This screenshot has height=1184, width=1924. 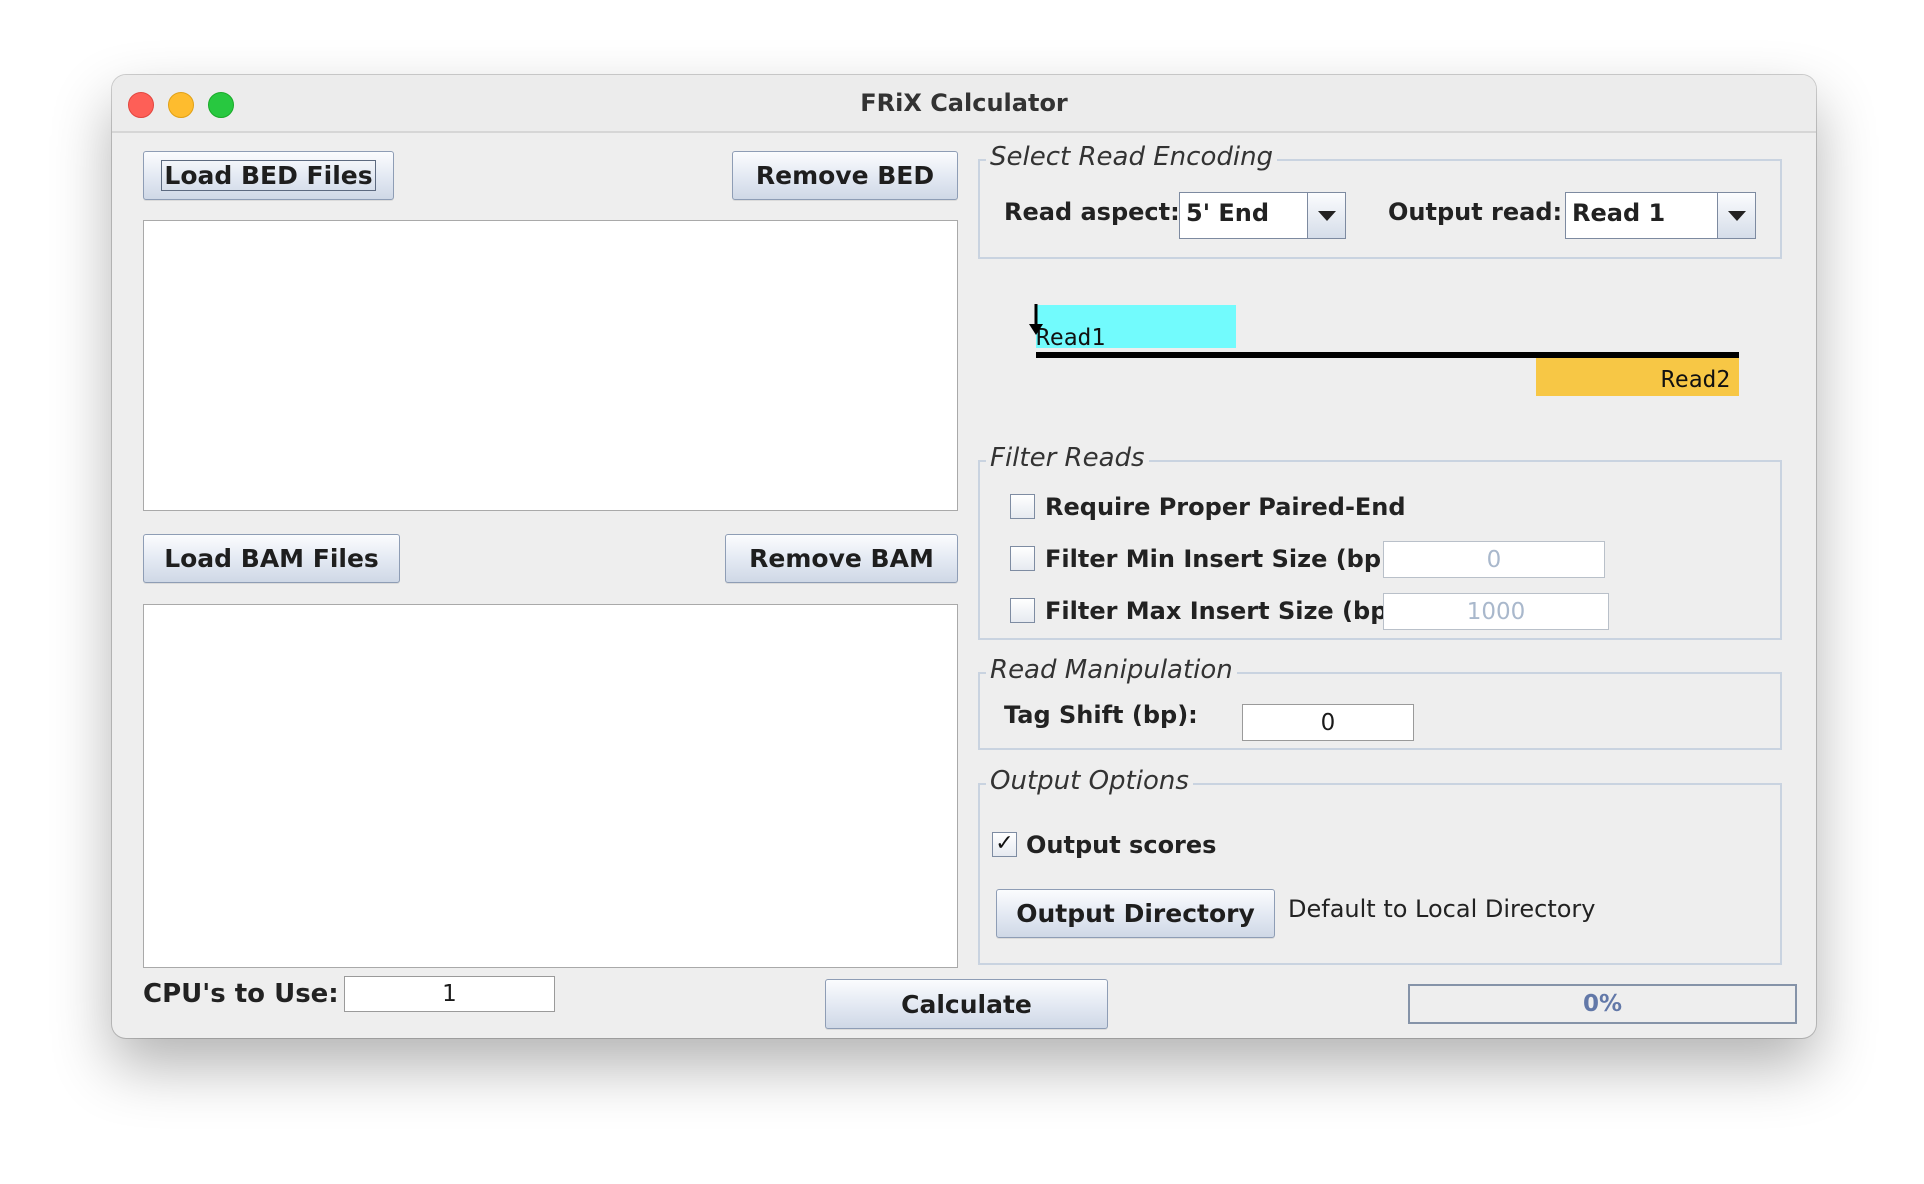 I want to click on proper-paired-label: Require Proper Paired-End, so click(x=1225, y=507).